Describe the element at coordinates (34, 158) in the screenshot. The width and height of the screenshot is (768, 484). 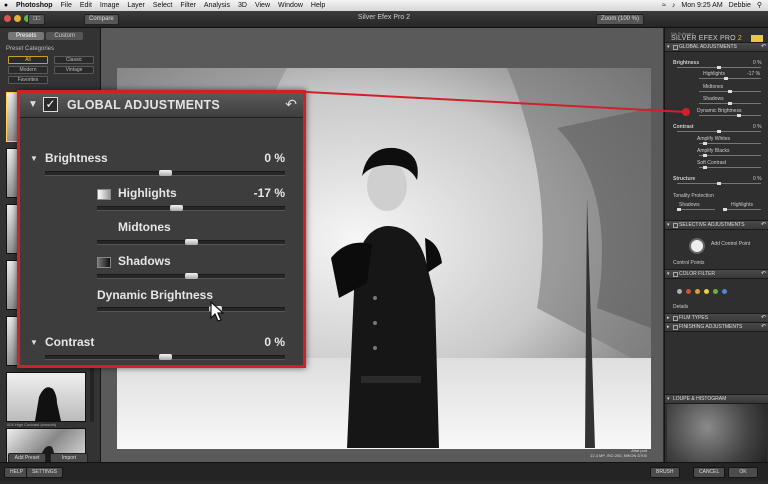
I see `brightness-collapse-icon: ▼` at that location.